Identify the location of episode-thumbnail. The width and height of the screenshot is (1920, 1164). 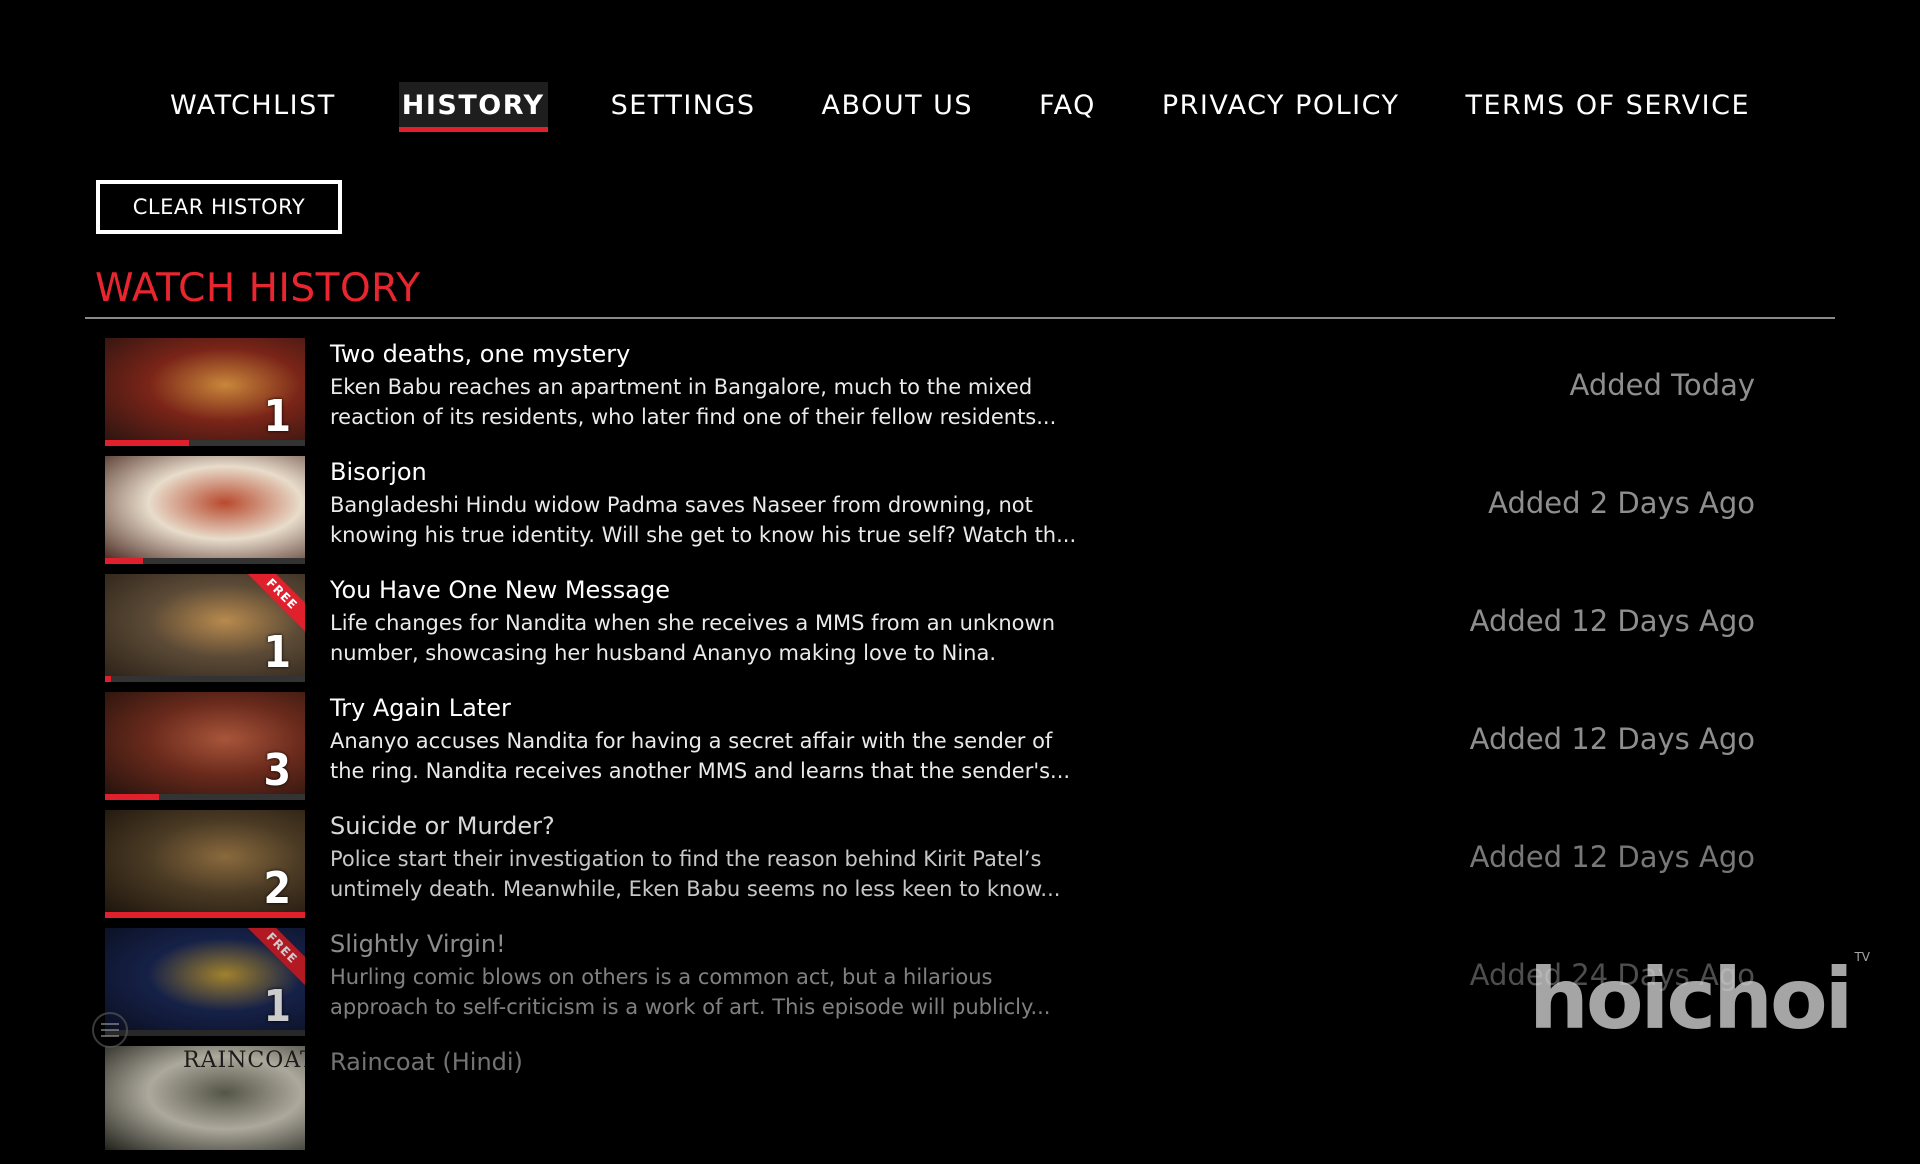
(205, 510).